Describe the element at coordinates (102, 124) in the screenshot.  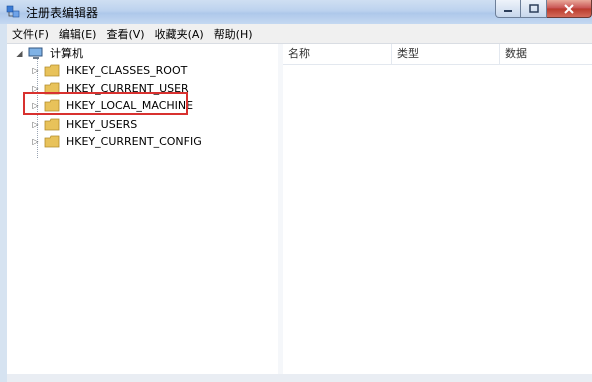
I see `tree-item-label: HKEY_USERS` at that location.